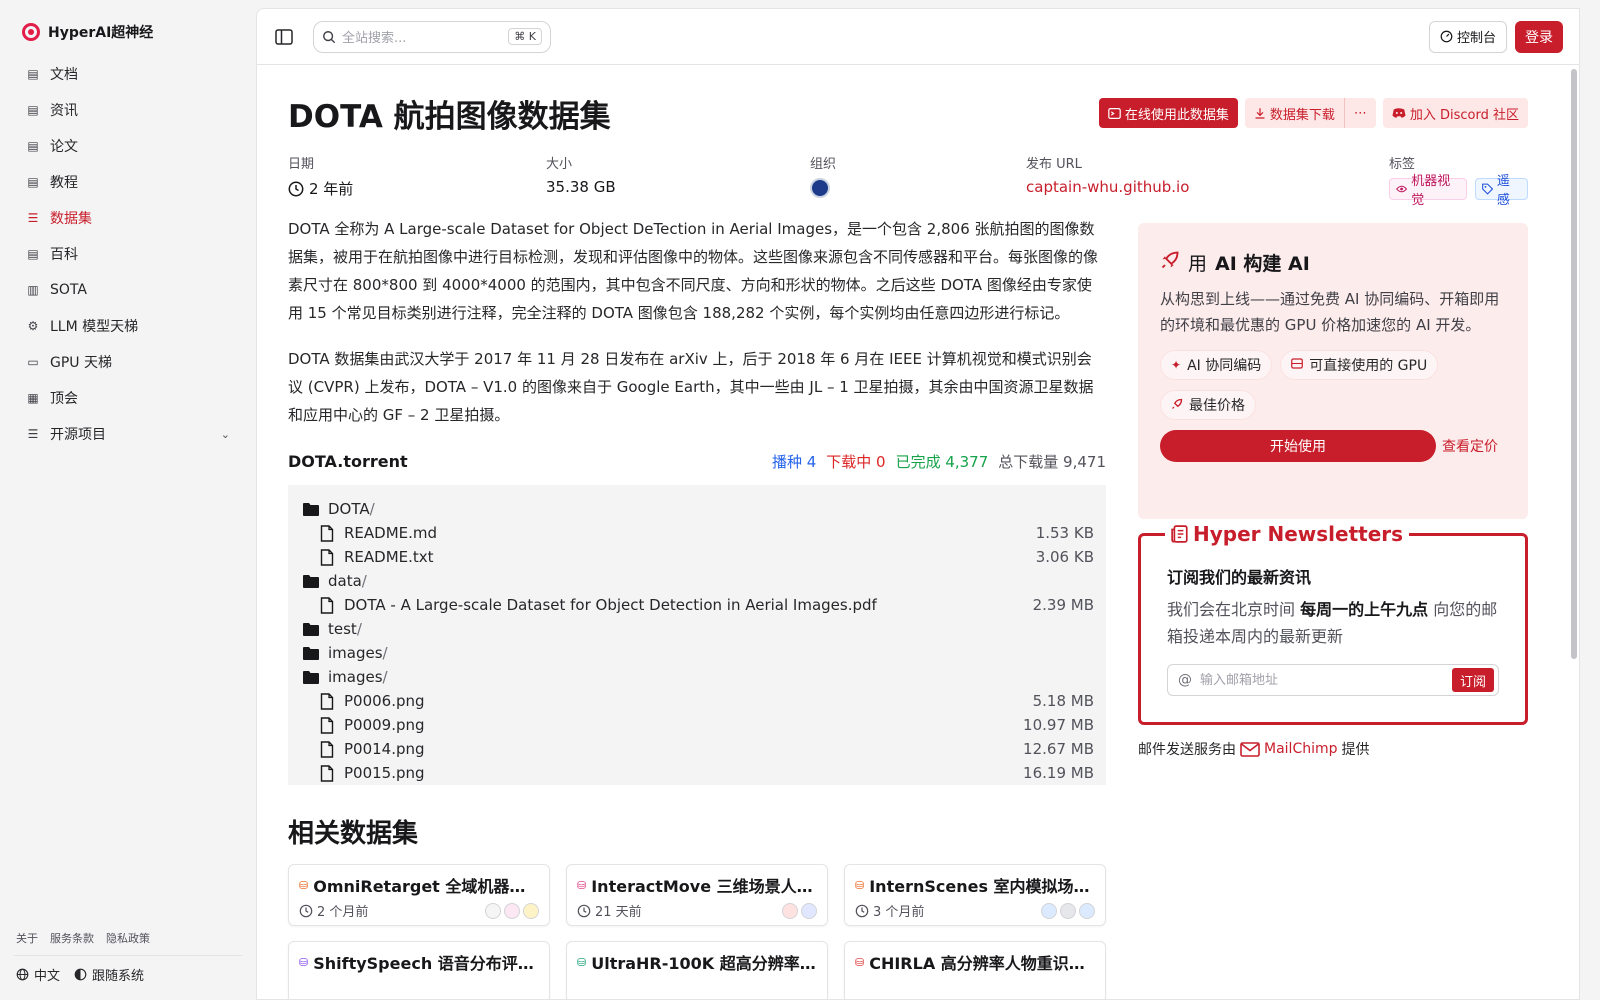  I want to click on footer-link-privacy: 隐私政策, so click(128, 938).